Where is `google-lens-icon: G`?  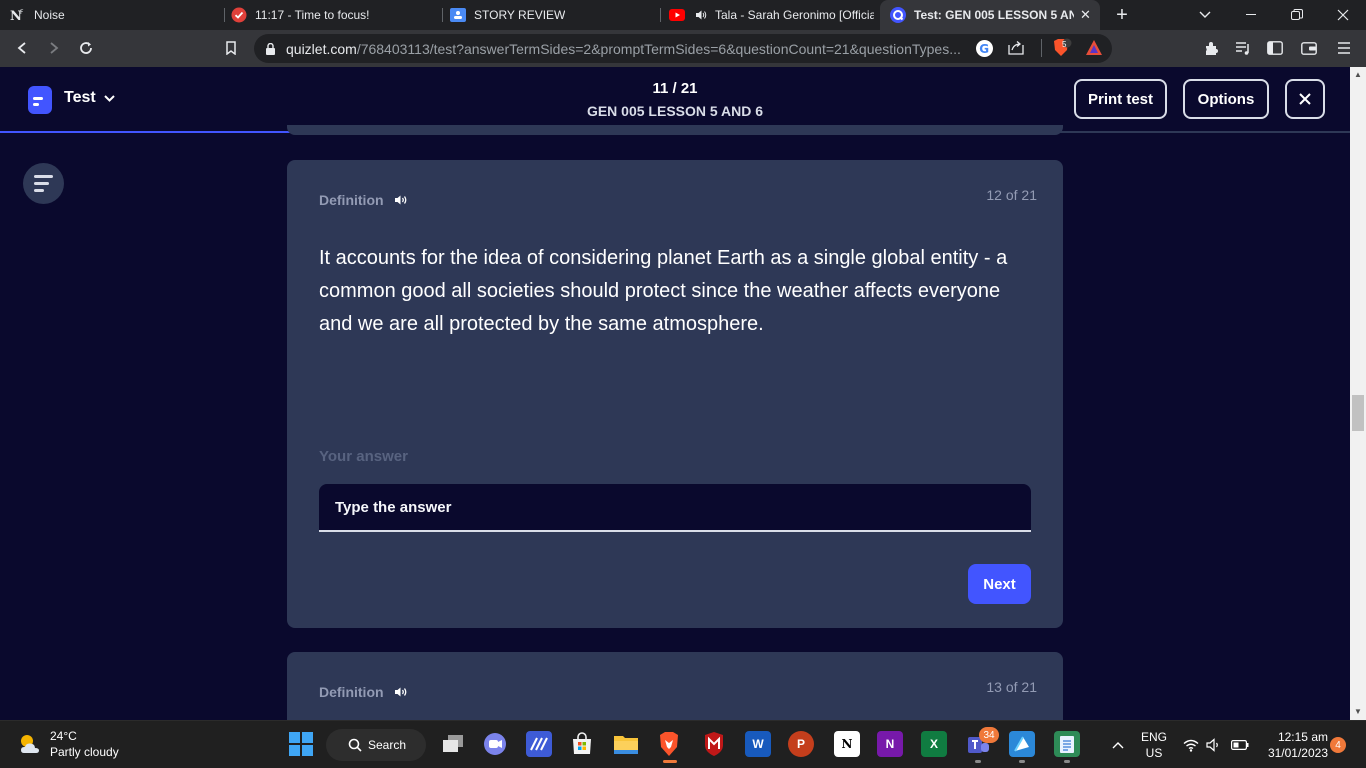
google-lens-icon: G is located at coordinates (984, 51).